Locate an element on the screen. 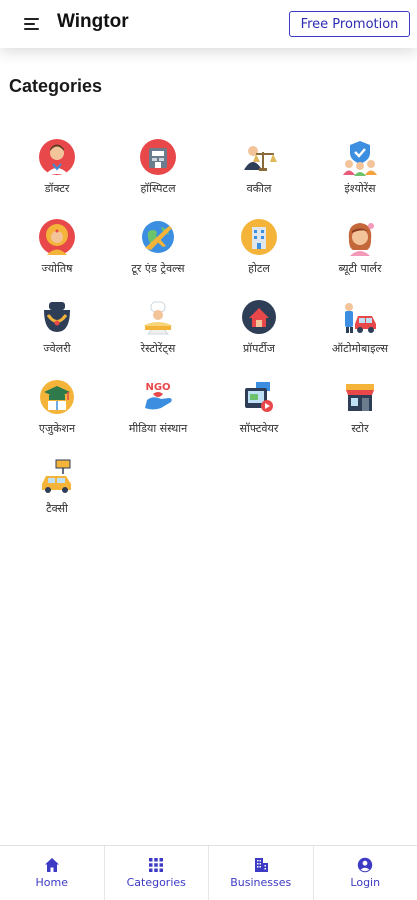 The width and height of the screenshot is (417, 900). category-tile-tour-travels: टूर एंड ट्रेवल्स is located at coordinates (158, 243).